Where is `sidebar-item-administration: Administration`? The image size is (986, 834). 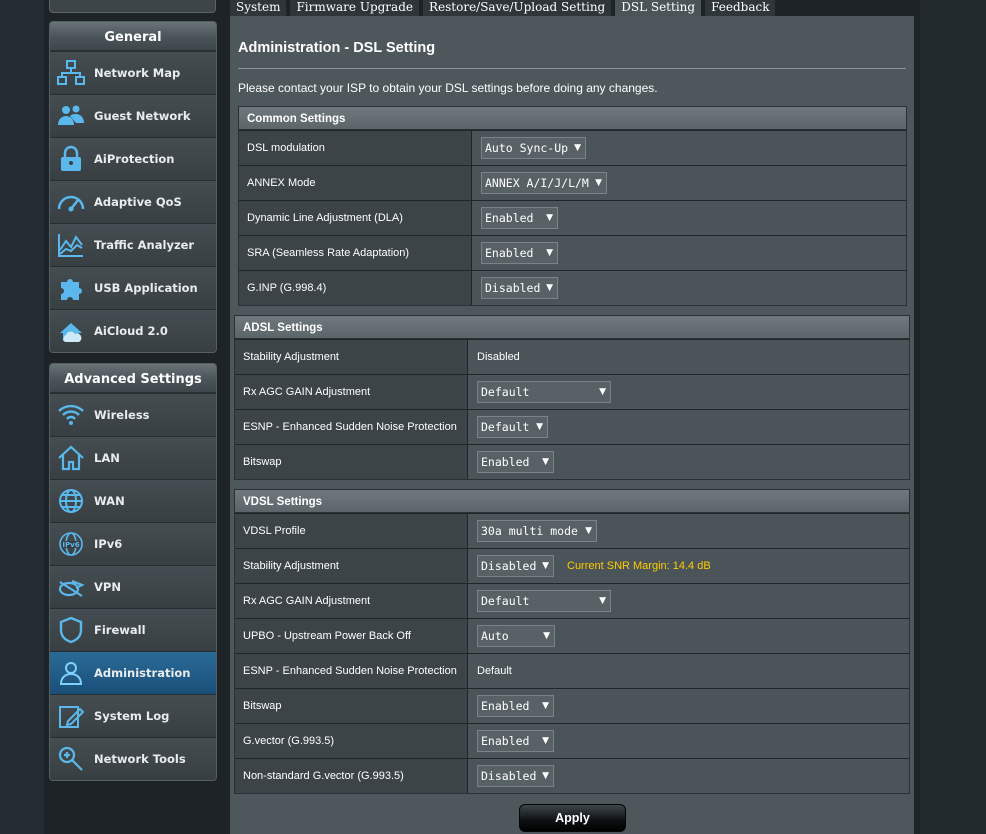
sidebar-item-administration: Administration is located at coordinates (133, 672).